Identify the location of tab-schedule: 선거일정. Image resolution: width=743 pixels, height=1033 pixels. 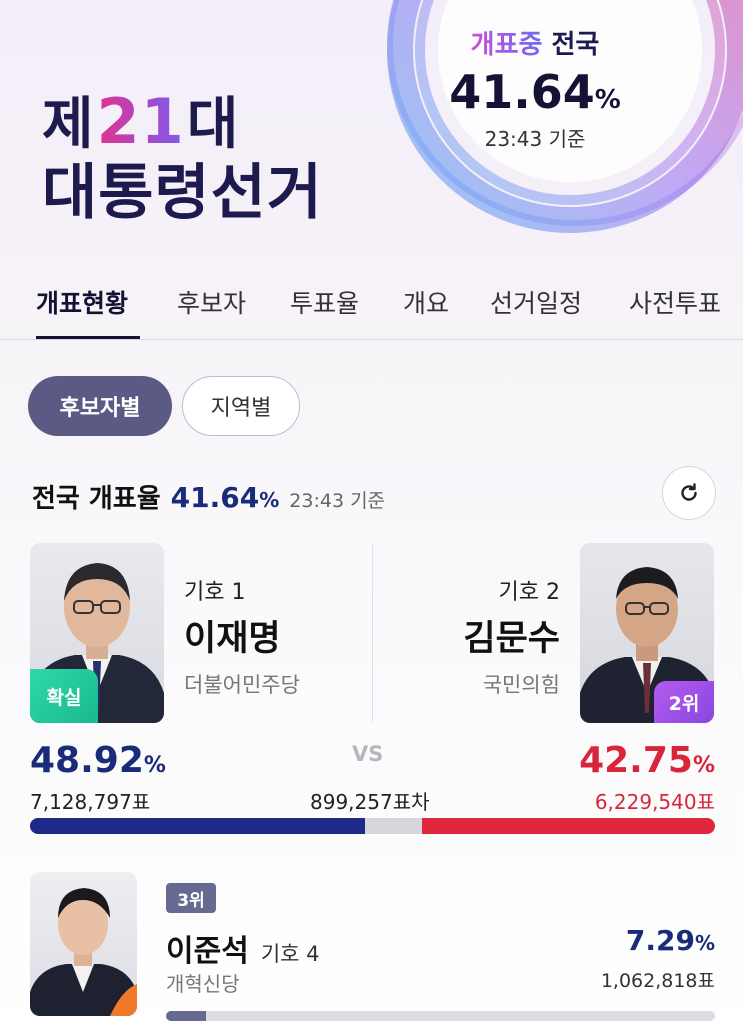
(536, 302).